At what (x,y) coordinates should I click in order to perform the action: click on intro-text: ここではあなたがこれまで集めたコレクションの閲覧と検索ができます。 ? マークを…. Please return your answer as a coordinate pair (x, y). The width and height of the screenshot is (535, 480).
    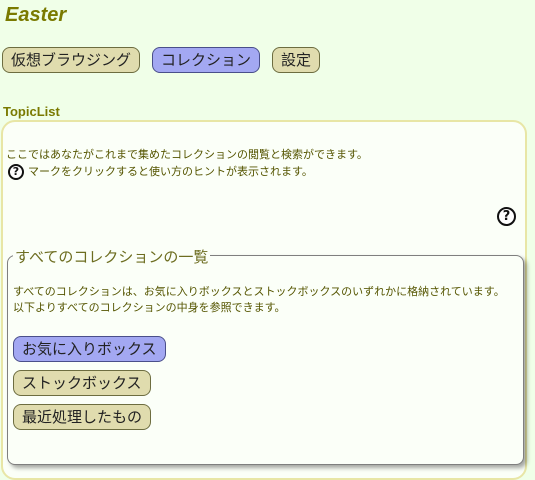
    Looking at the image, I should click on (187, 163).